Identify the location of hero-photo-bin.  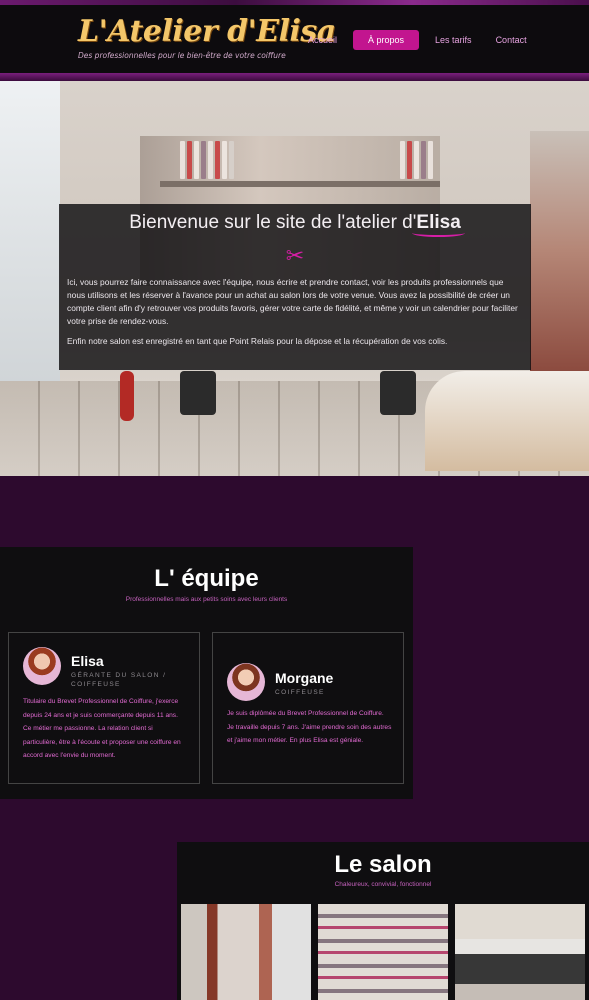
(127, 396).